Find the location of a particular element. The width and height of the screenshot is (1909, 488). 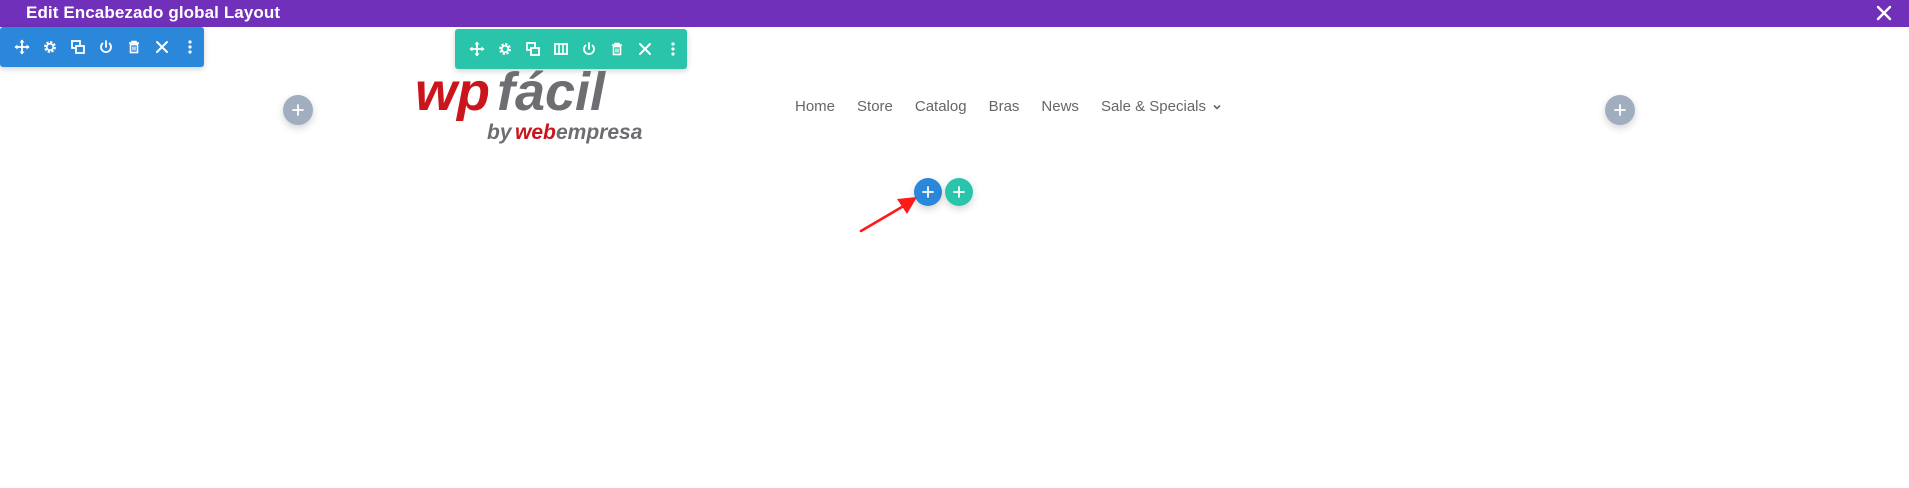

svg-text: web is located at coordinates (535, 132).